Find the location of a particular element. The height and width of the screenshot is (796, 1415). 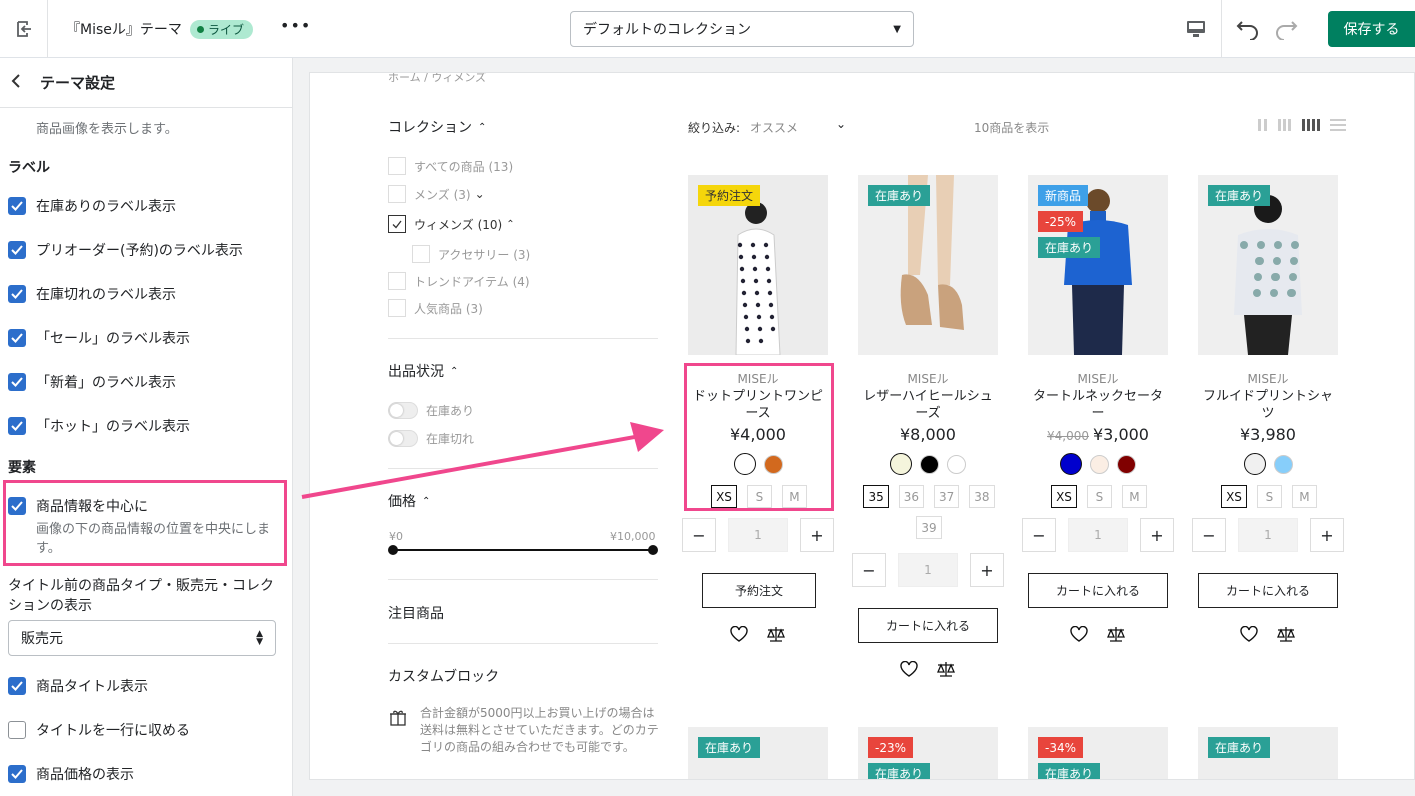

filter-item-all: すべての商品 (13) is located at coordinates (450, 166).